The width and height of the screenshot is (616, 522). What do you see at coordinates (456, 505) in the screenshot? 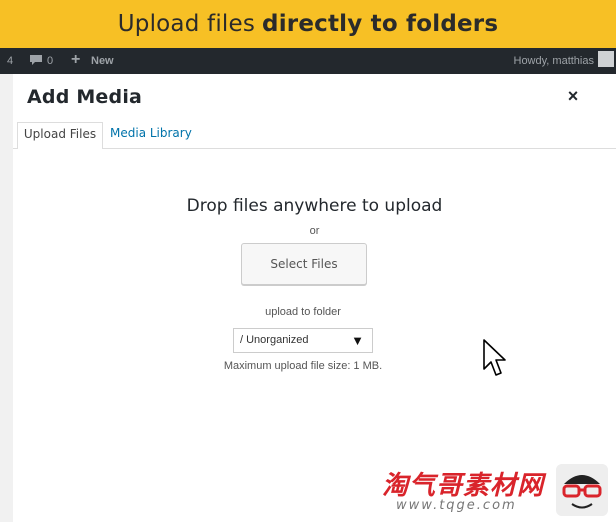
I see `watermark-url: www.tqge.com` at bounding box center [456, 505].